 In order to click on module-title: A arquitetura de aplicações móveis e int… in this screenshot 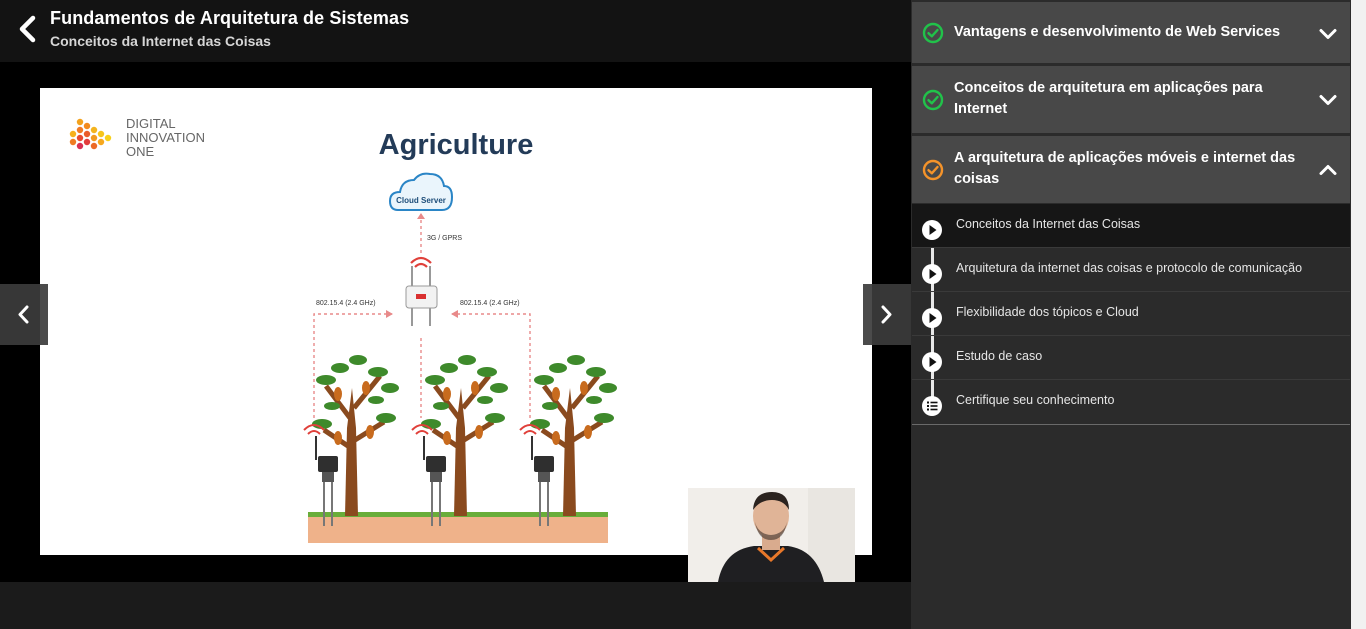, I will do `click(1125, 168)`.